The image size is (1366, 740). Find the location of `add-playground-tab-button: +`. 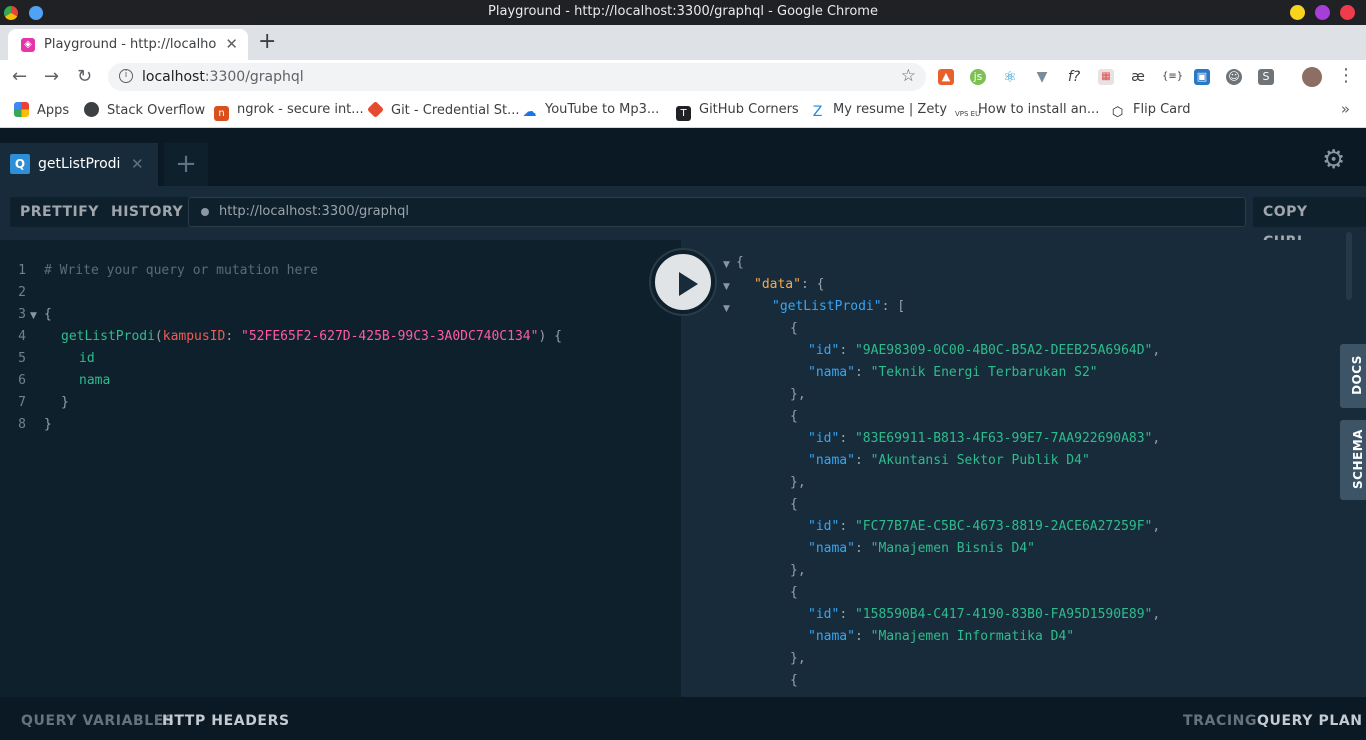

add-playground-tab-button: + is located at coordinates (186, 164).